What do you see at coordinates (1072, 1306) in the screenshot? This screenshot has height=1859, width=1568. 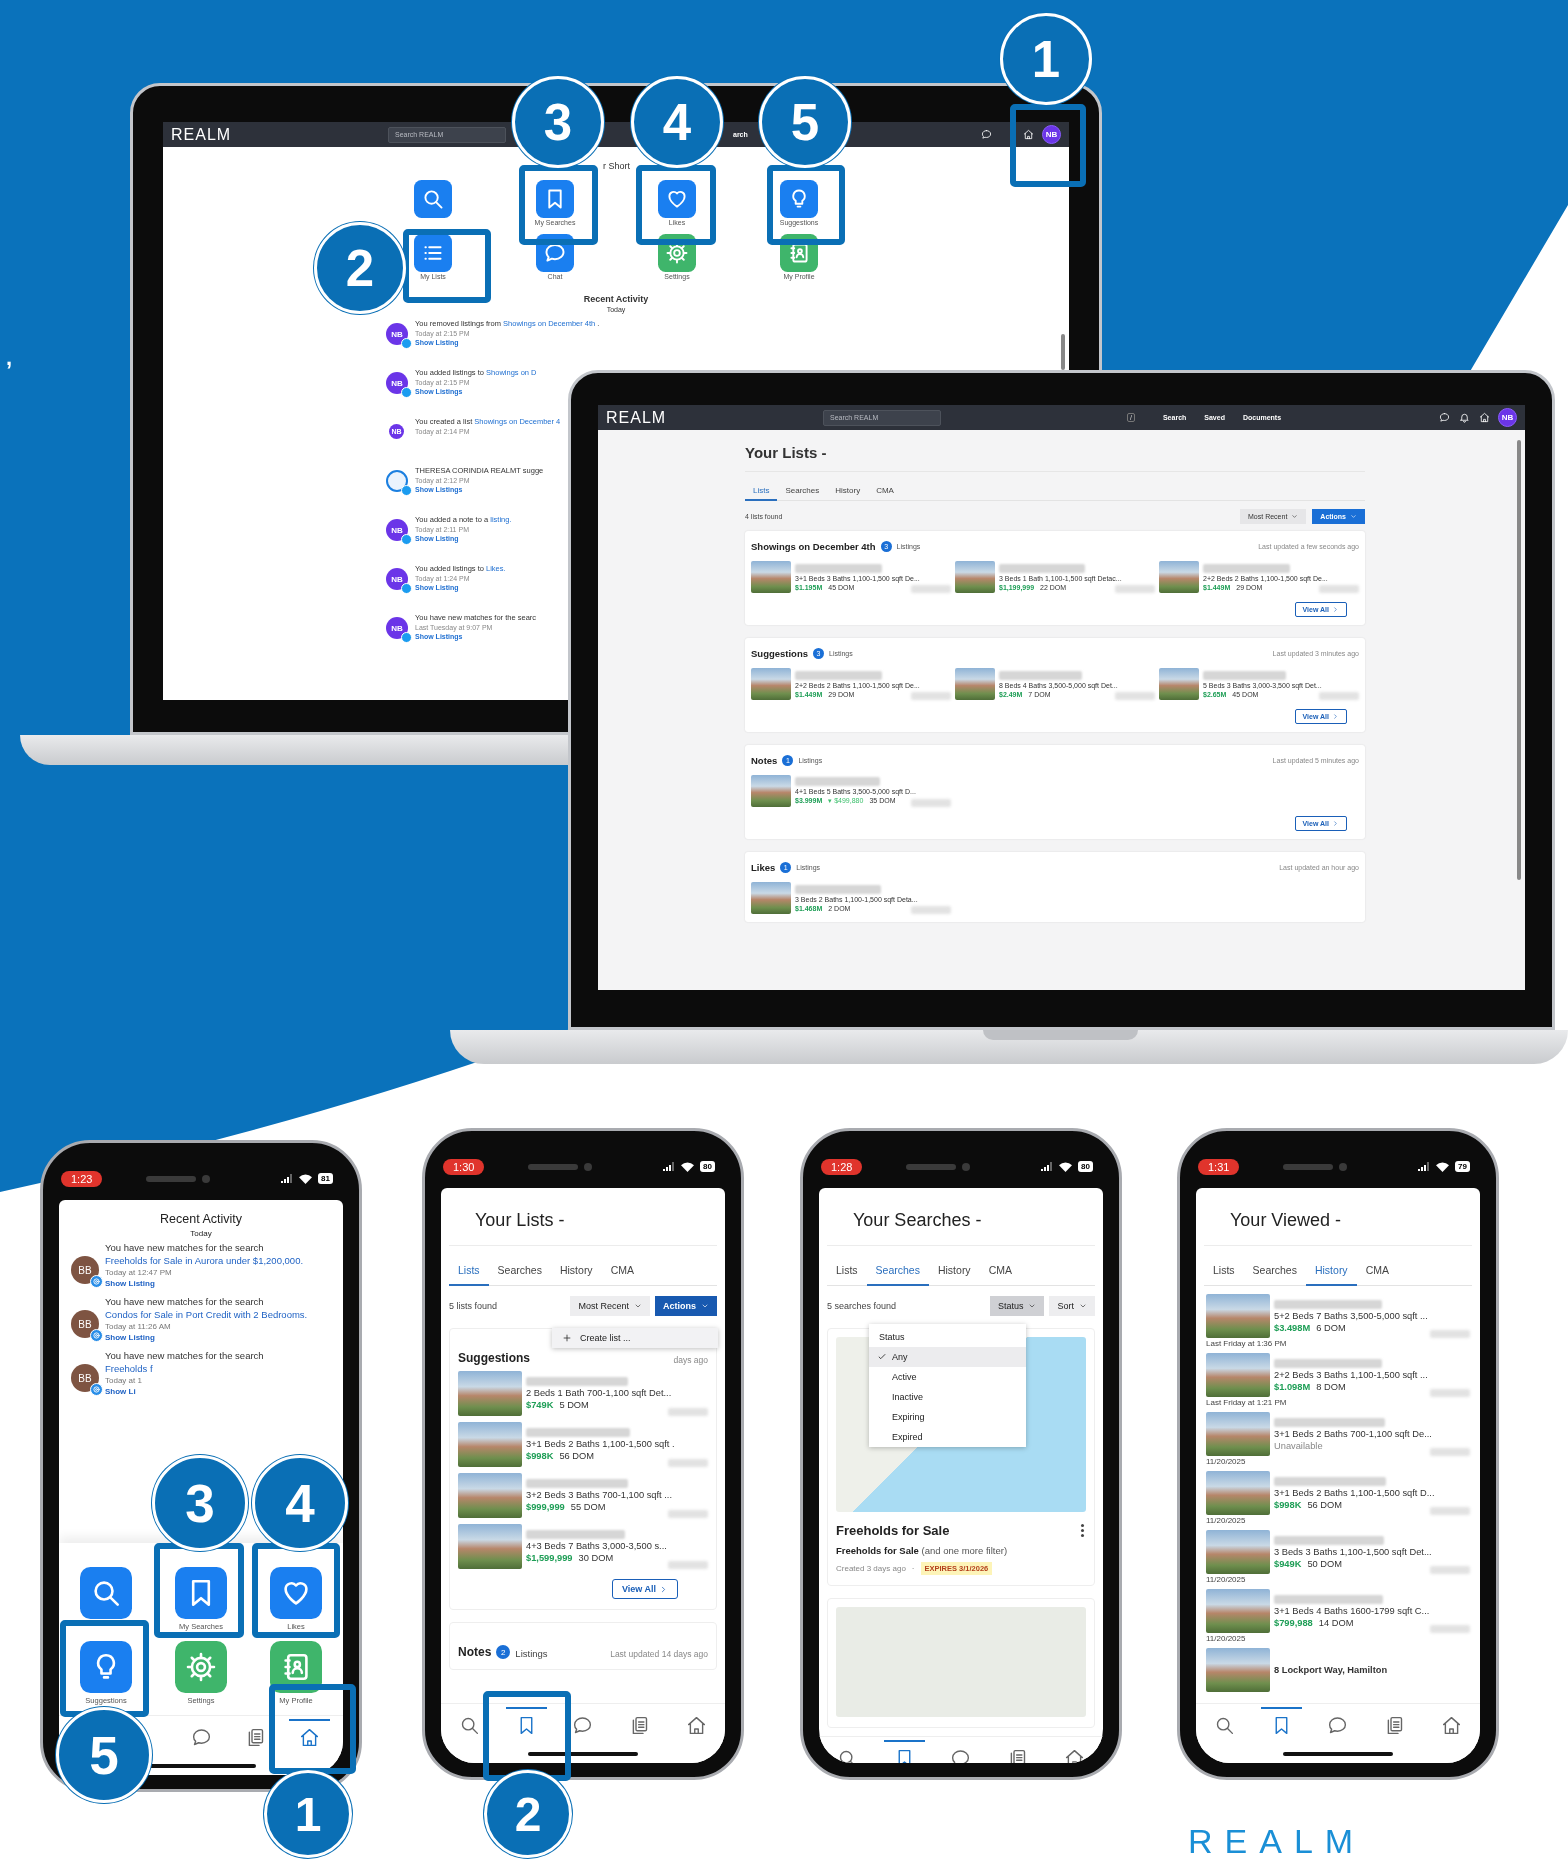 I see `sort-dropdown: Sort` at bounding box center [1072, 1306].